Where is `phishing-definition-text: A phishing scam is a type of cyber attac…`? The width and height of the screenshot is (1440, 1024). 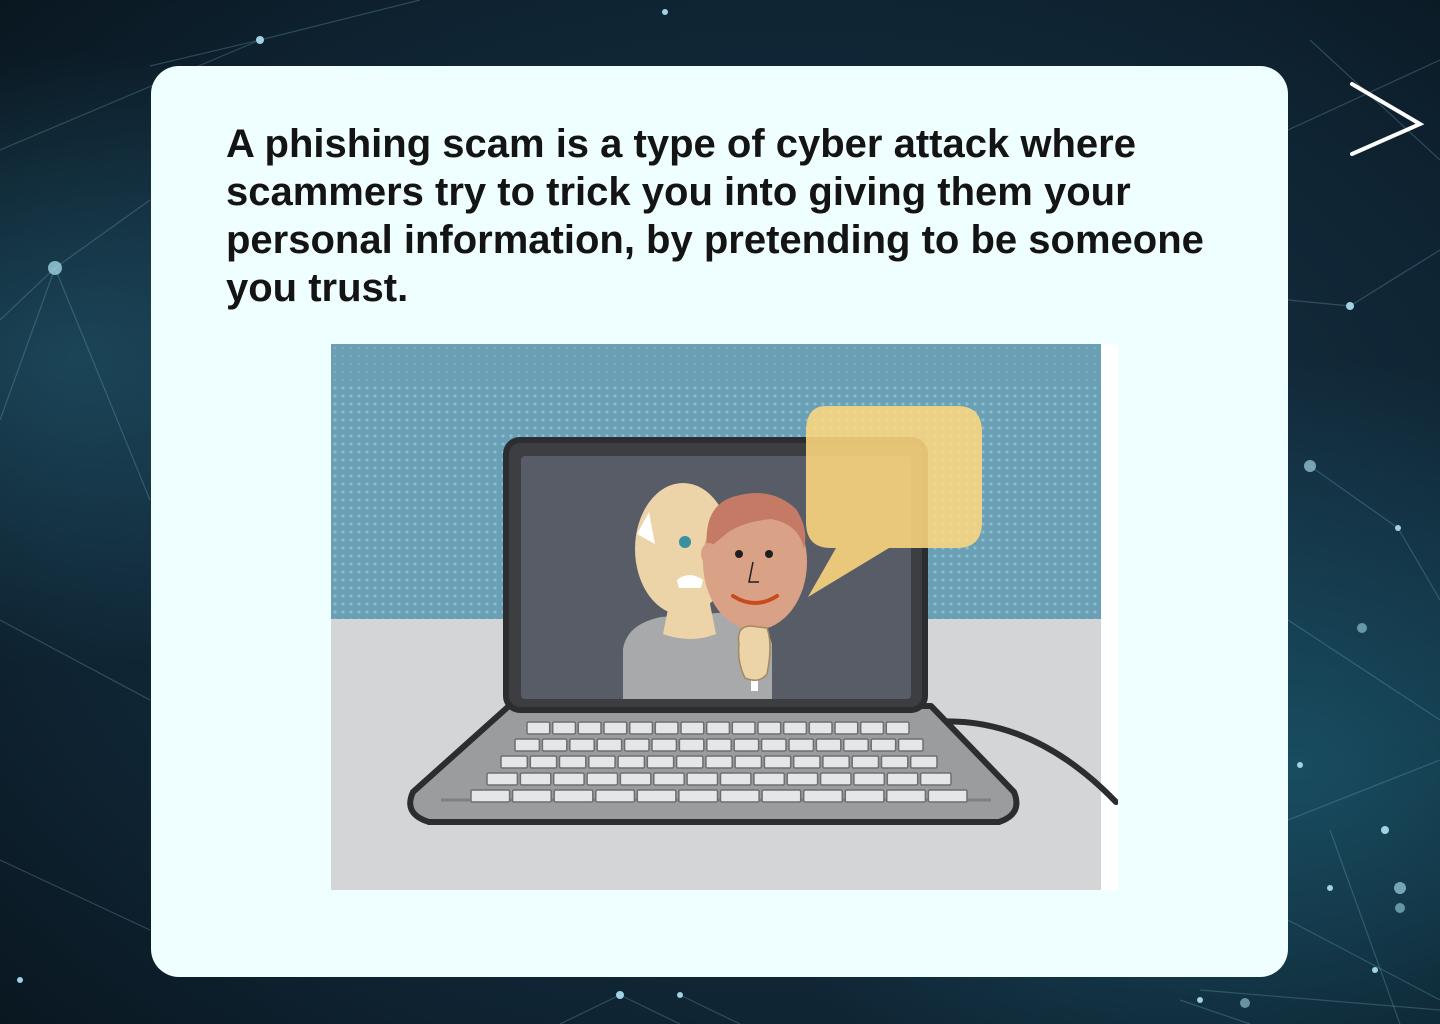
phishing-definition-text: A phishing scam is a type of cyber attac… is located at coordinates (715, 216).